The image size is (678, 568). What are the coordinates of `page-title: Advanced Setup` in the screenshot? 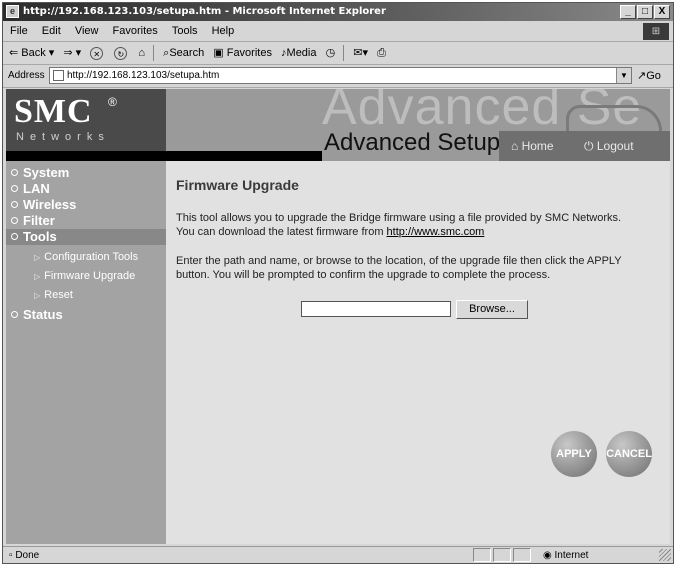 It's located at (412, 142).